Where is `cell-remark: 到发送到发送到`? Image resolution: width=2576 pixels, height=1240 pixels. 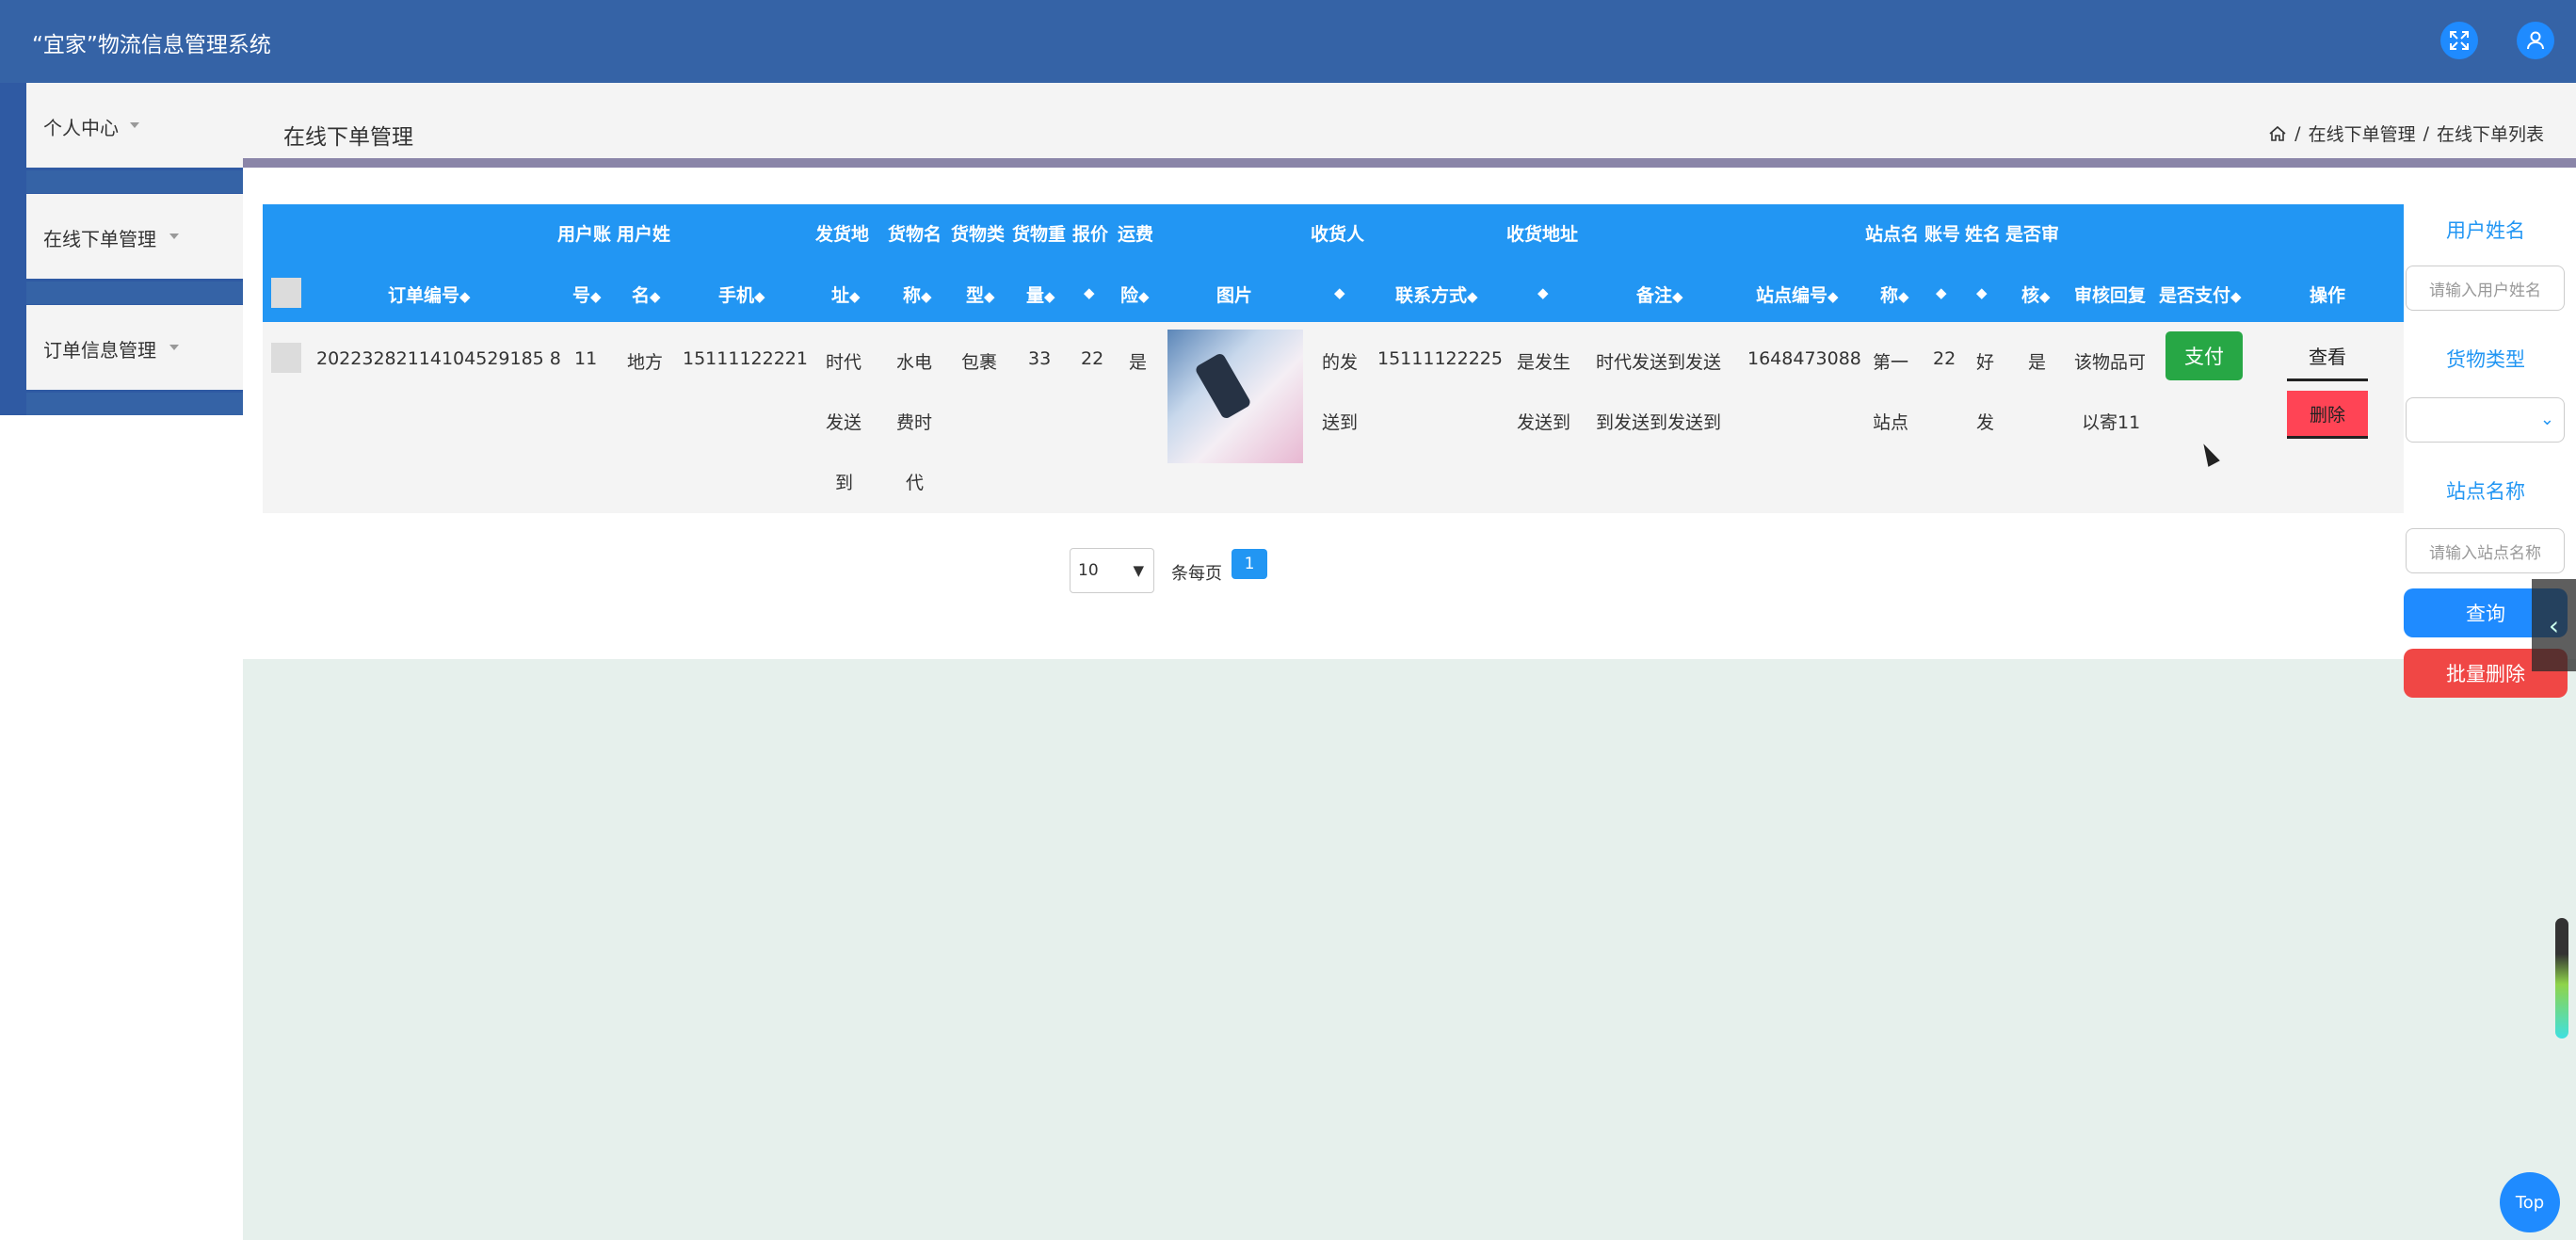
cell-remark: 到发送到发送到 is located at coordinates (1659, 422).